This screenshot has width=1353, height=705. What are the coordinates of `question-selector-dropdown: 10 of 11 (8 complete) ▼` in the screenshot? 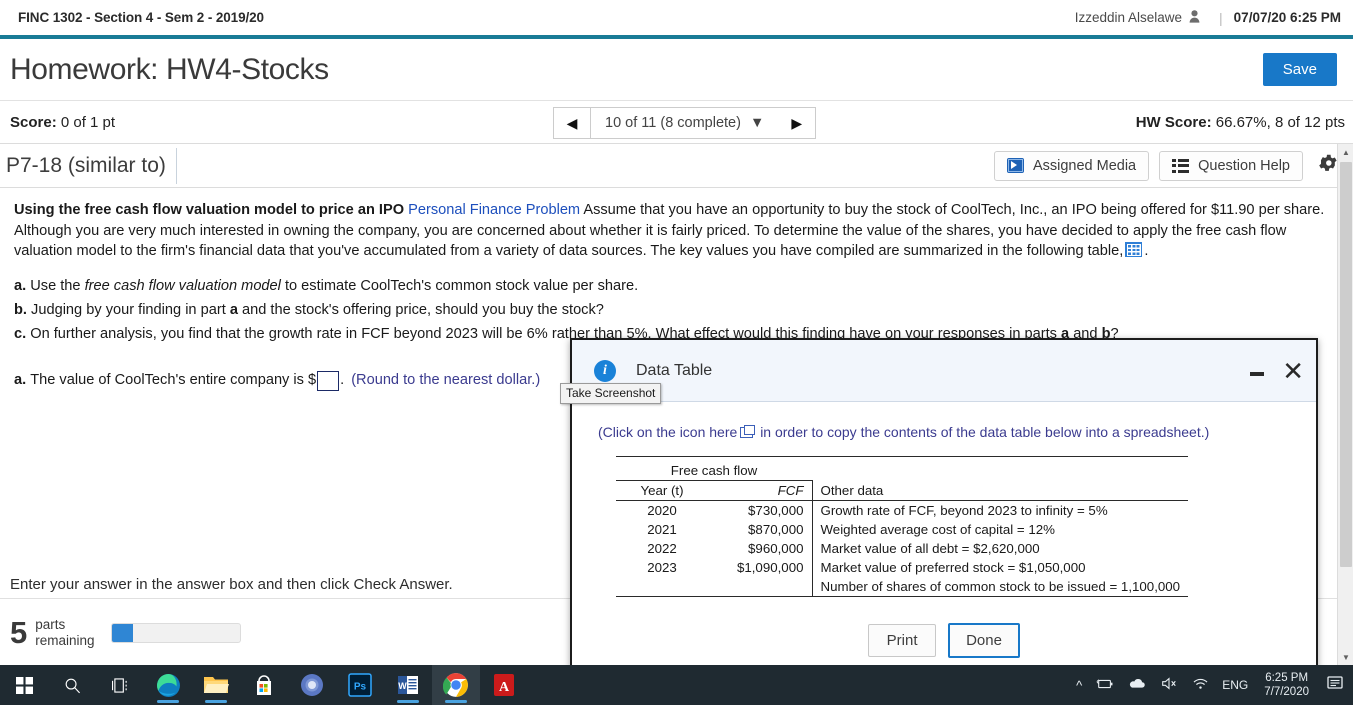 It's located at (685, 123).